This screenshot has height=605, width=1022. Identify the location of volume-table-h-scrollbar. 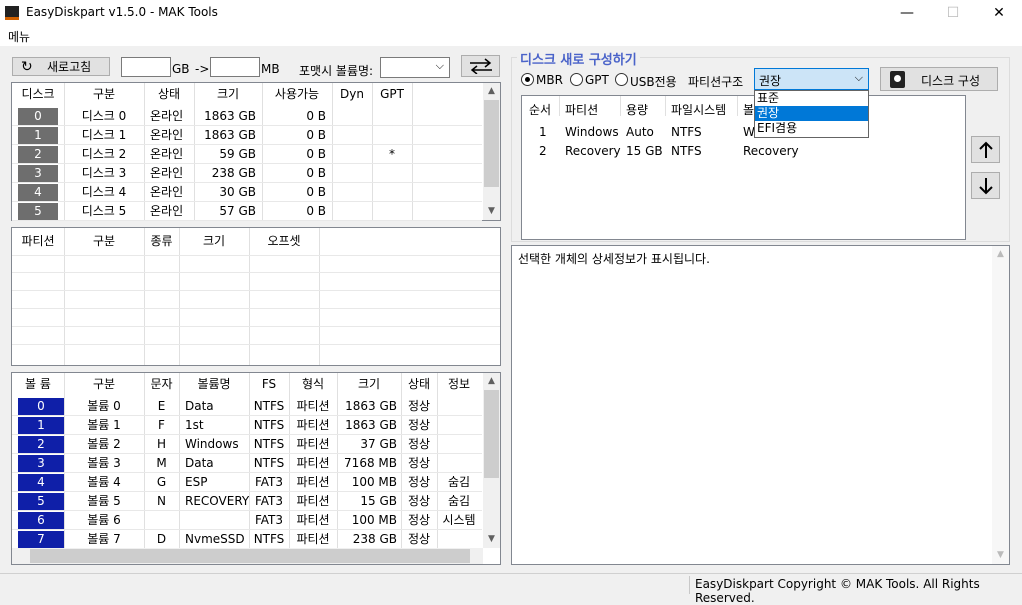
(247, 556).